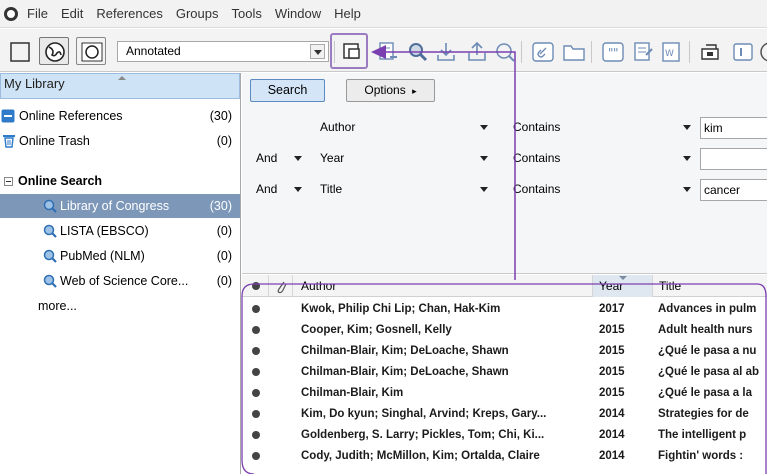 The height and width of the screenshot is (474, 767). Describe the element at coordinates (710, 286) in the screenshot. I see `title-column-header: Title` at that location.